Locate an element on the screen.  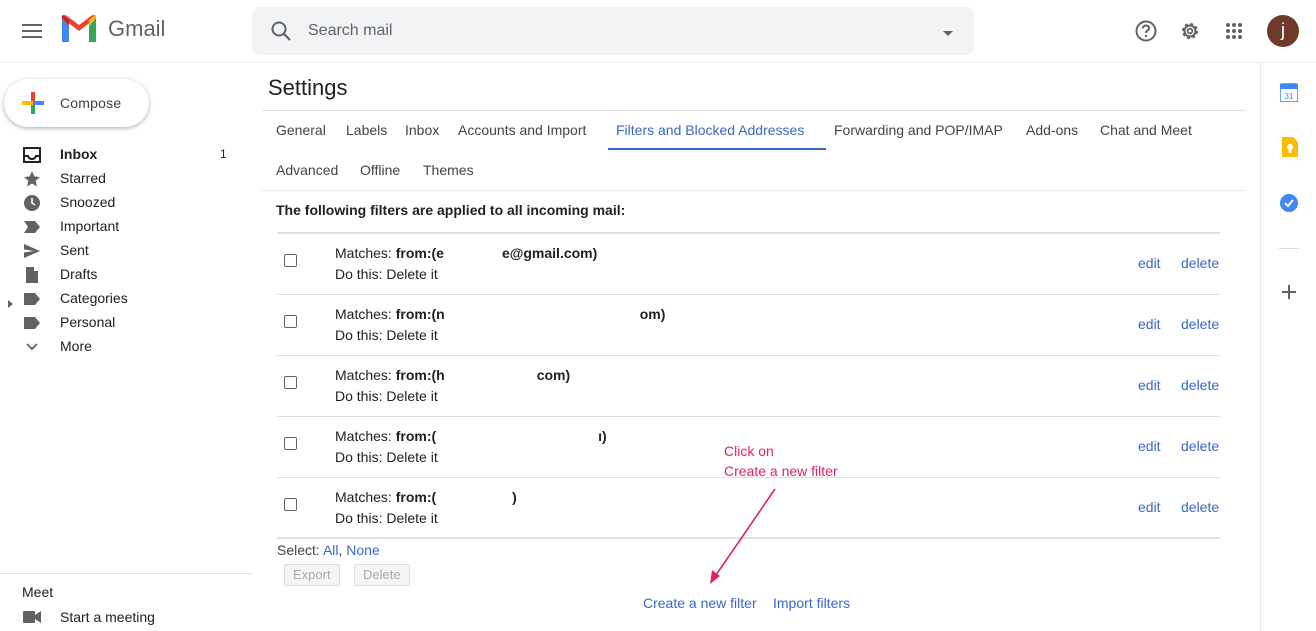
tab-inbox: Inbox is located at coordinates (422, 130).